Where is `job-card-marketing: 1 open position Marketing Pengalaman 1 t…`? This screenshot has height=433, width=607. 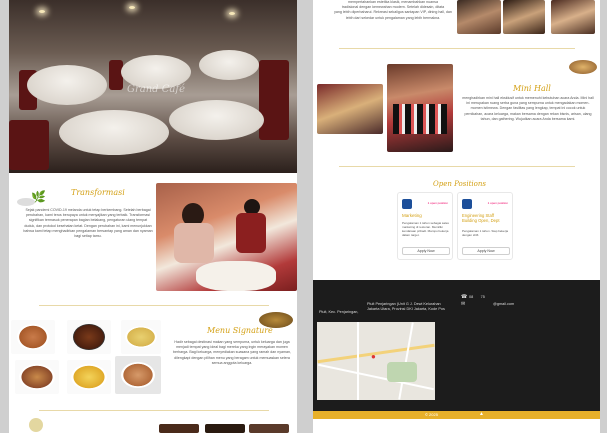 job-card-marketing: 1 open position Marketing Pengalaman 1 t… is located at coordinates (425, 226).